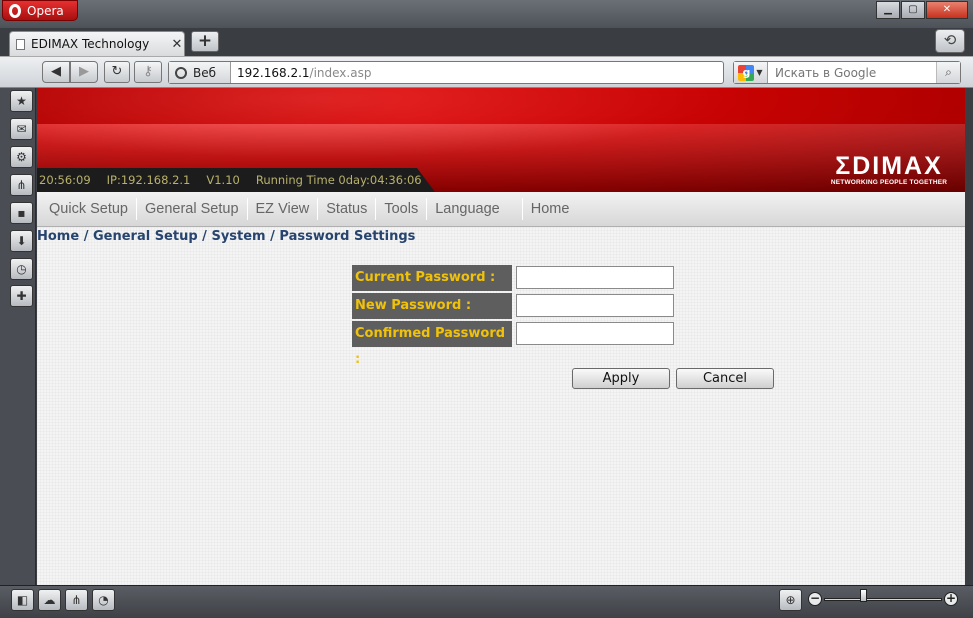 Image resolution: width=973 pixels, height=618 pixels. I want to click on tab-close-icon: ✕, so click(177, 44).